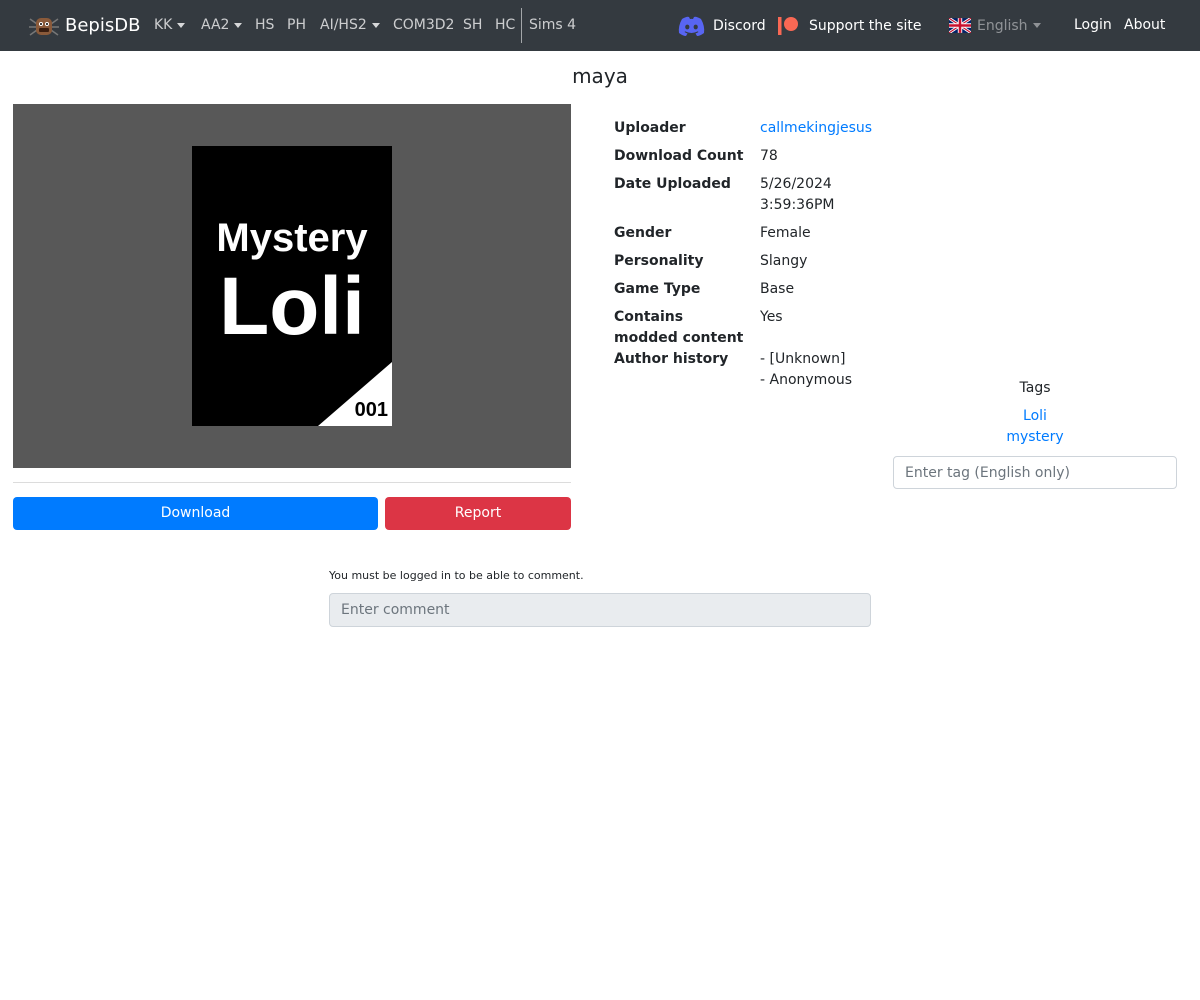  What do you see at coordinates (600, 76) in the screenshot?
I see `page-title: maya` at bounding box center [600, 76].